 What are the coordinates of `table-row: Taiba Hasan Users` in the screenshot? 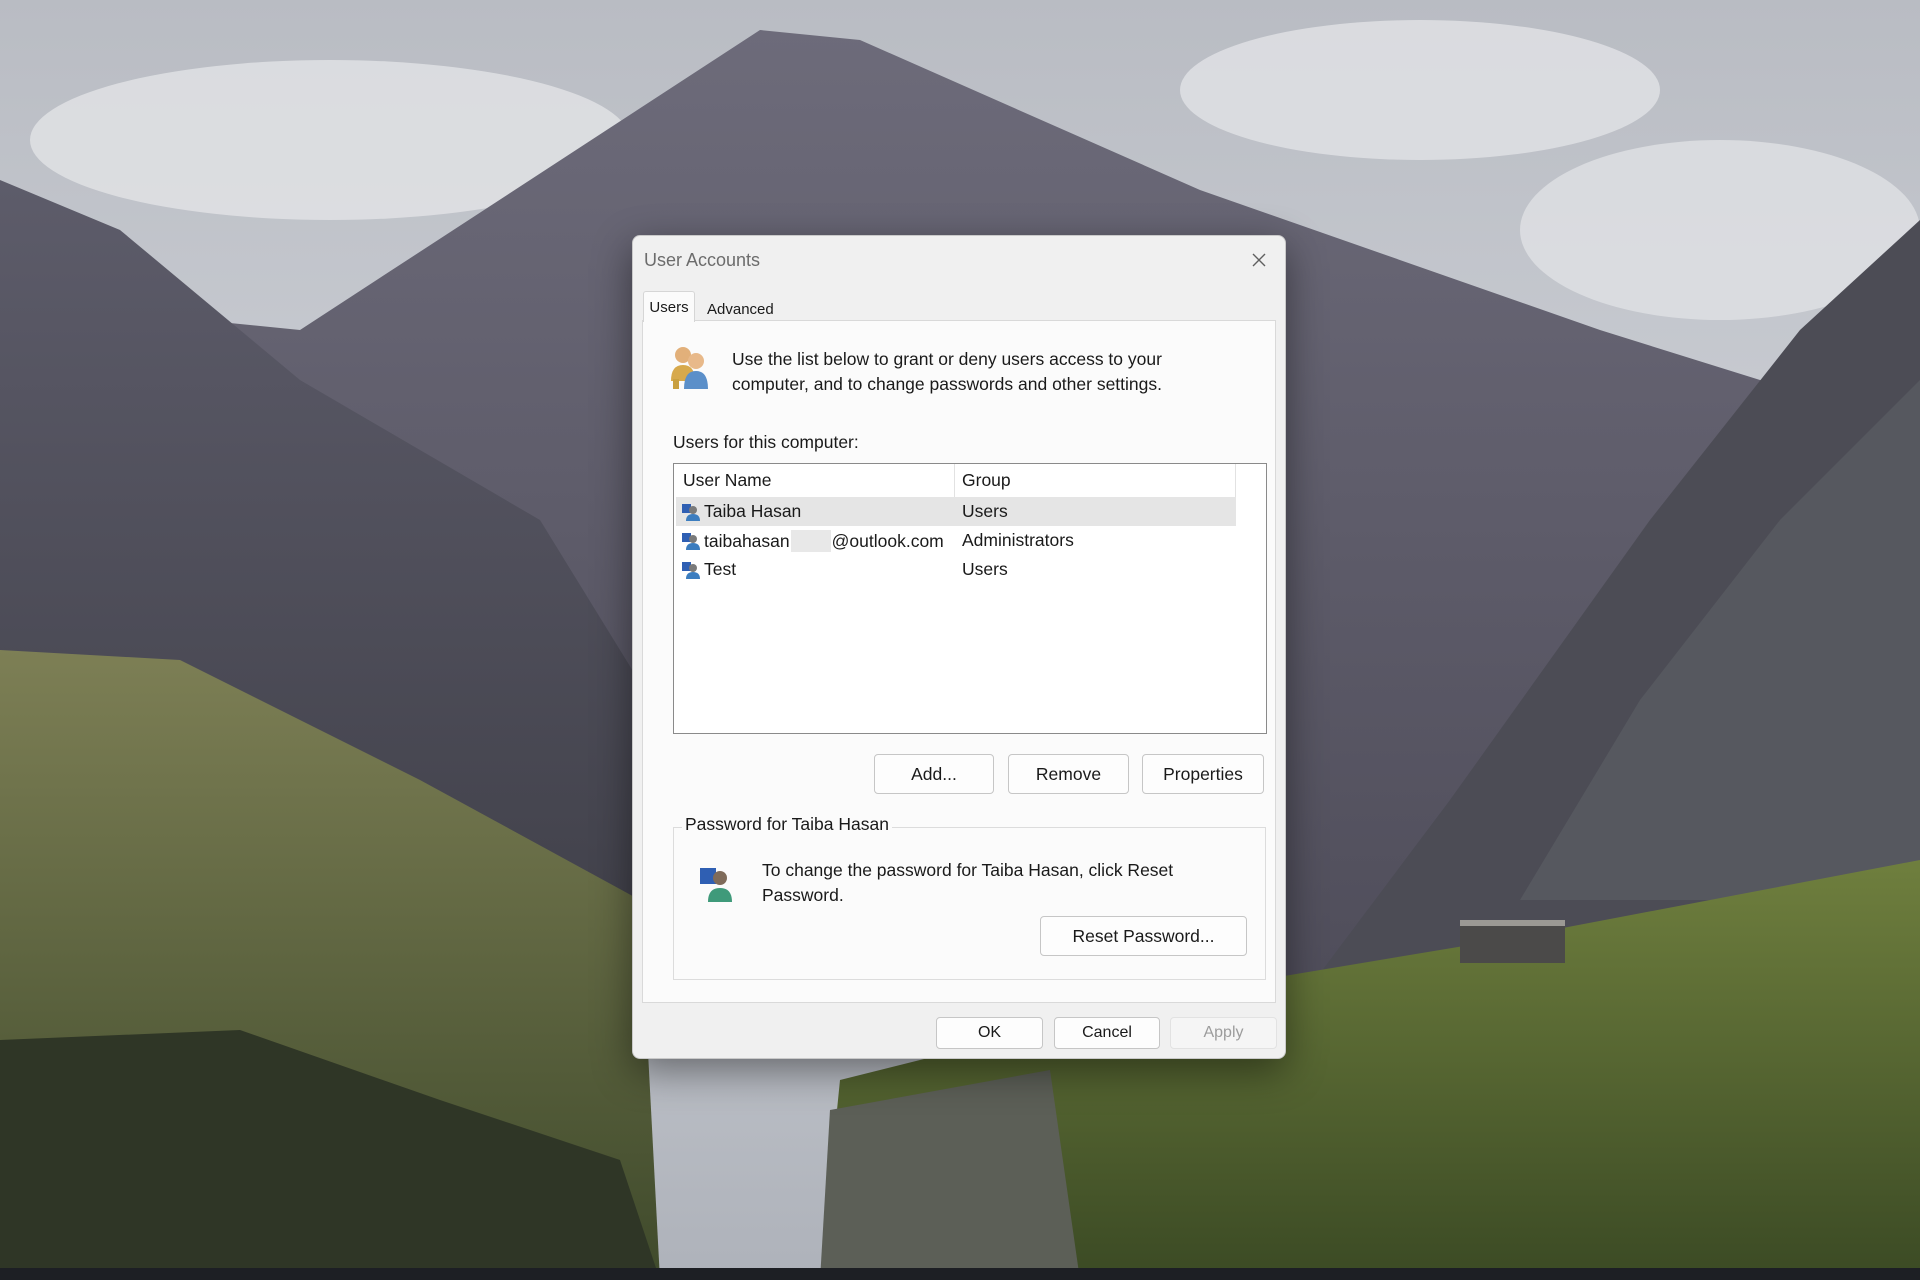 It's located at (956, 511).